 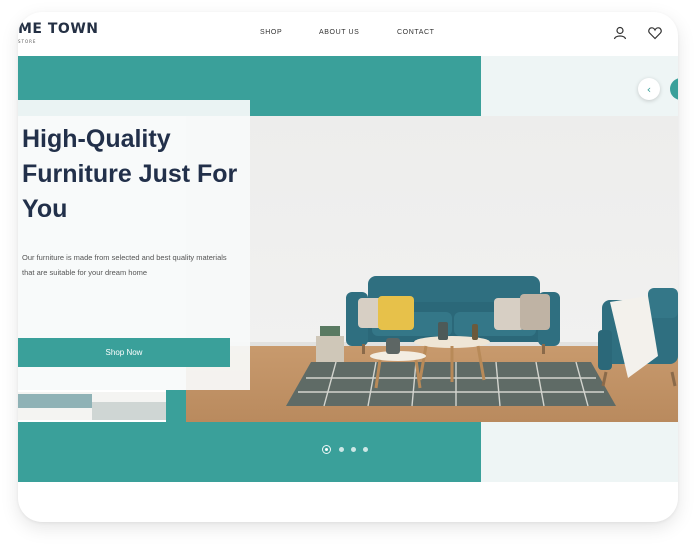 What do you see at coordinates (27, 41) in the screenshot?
I see `brand-tagline: STORE` at bounding box center [27, 41].